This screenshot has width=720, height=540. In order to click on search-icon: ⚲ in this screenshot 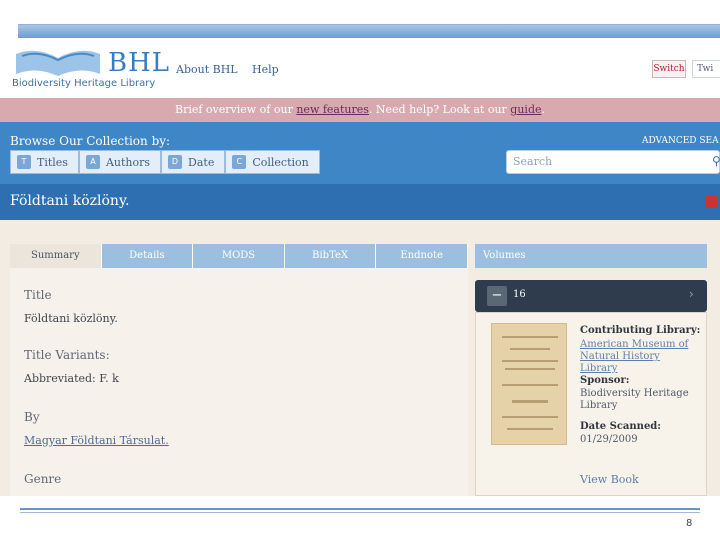, I will do `click(716, 161)`.